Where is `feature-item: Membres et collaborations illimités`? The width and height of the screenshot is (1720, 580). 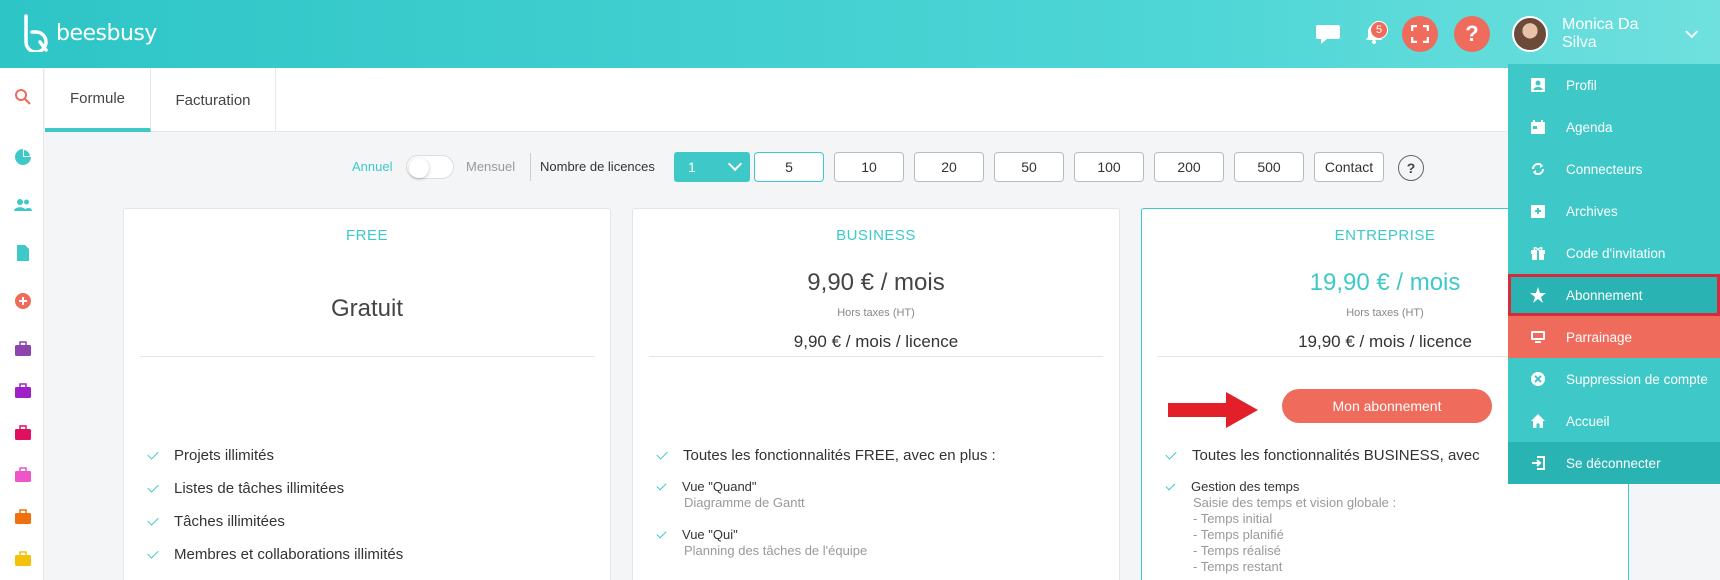
feature-item: Membres et collaborations illimités is located at coordinates (275, 554).